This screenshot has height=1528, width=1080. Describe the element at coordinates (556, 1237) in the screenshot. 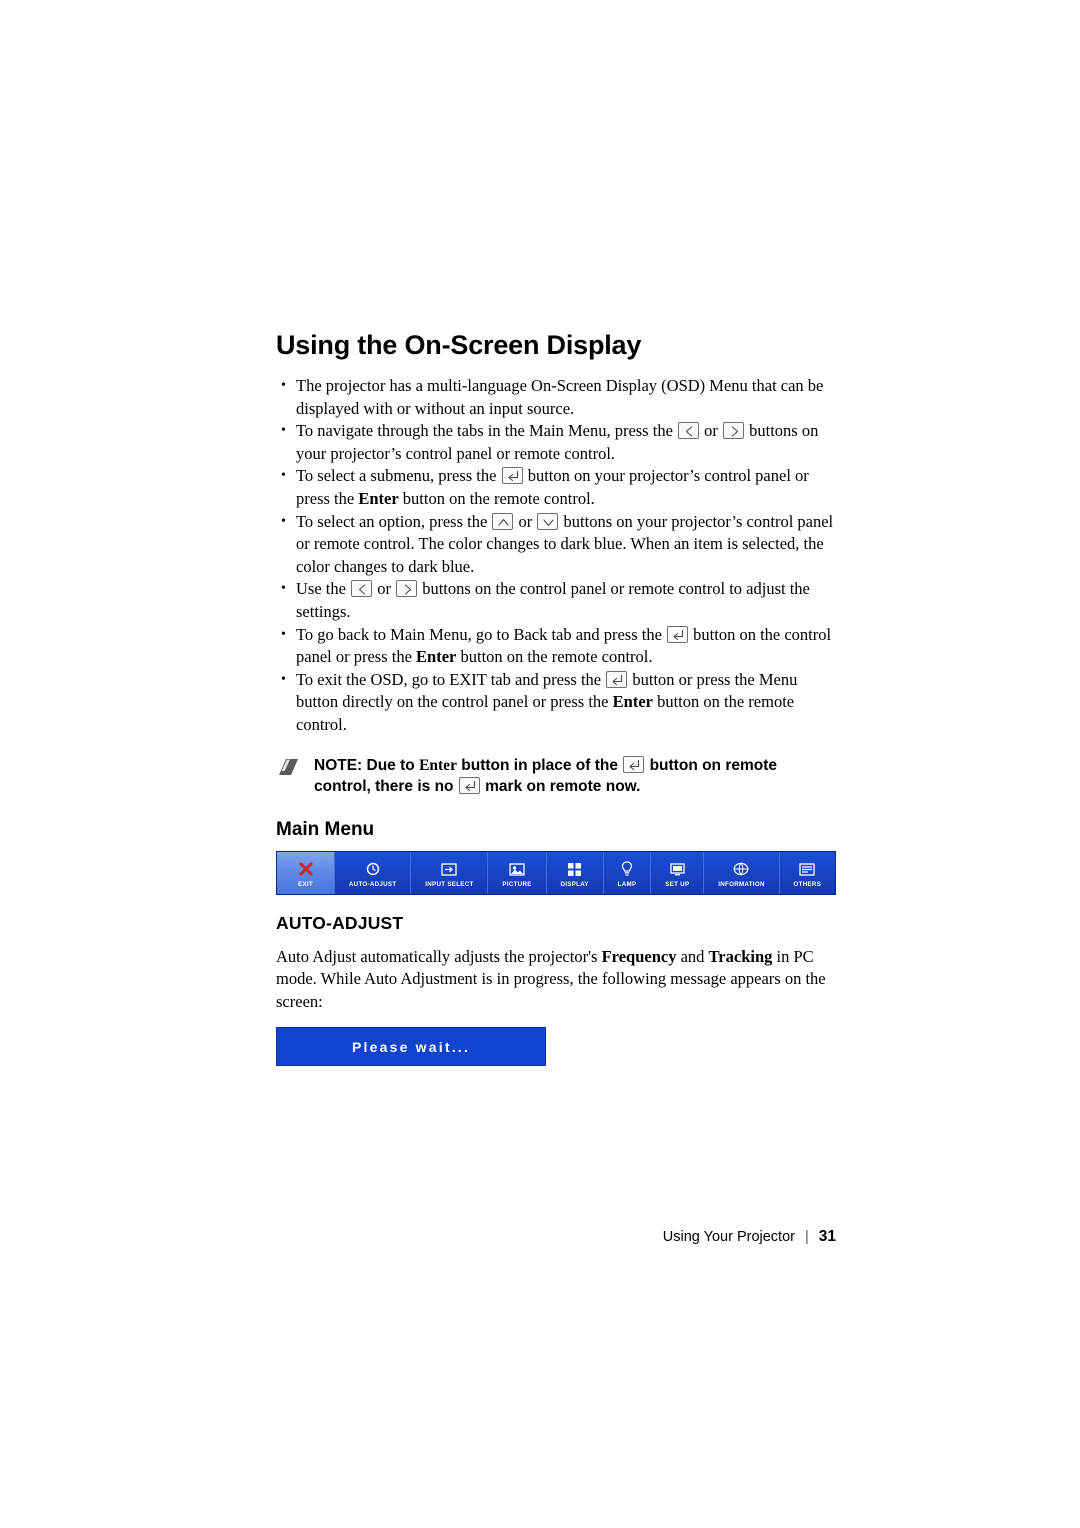

I see `page-footer: Using Your Projector | 31` at that location.